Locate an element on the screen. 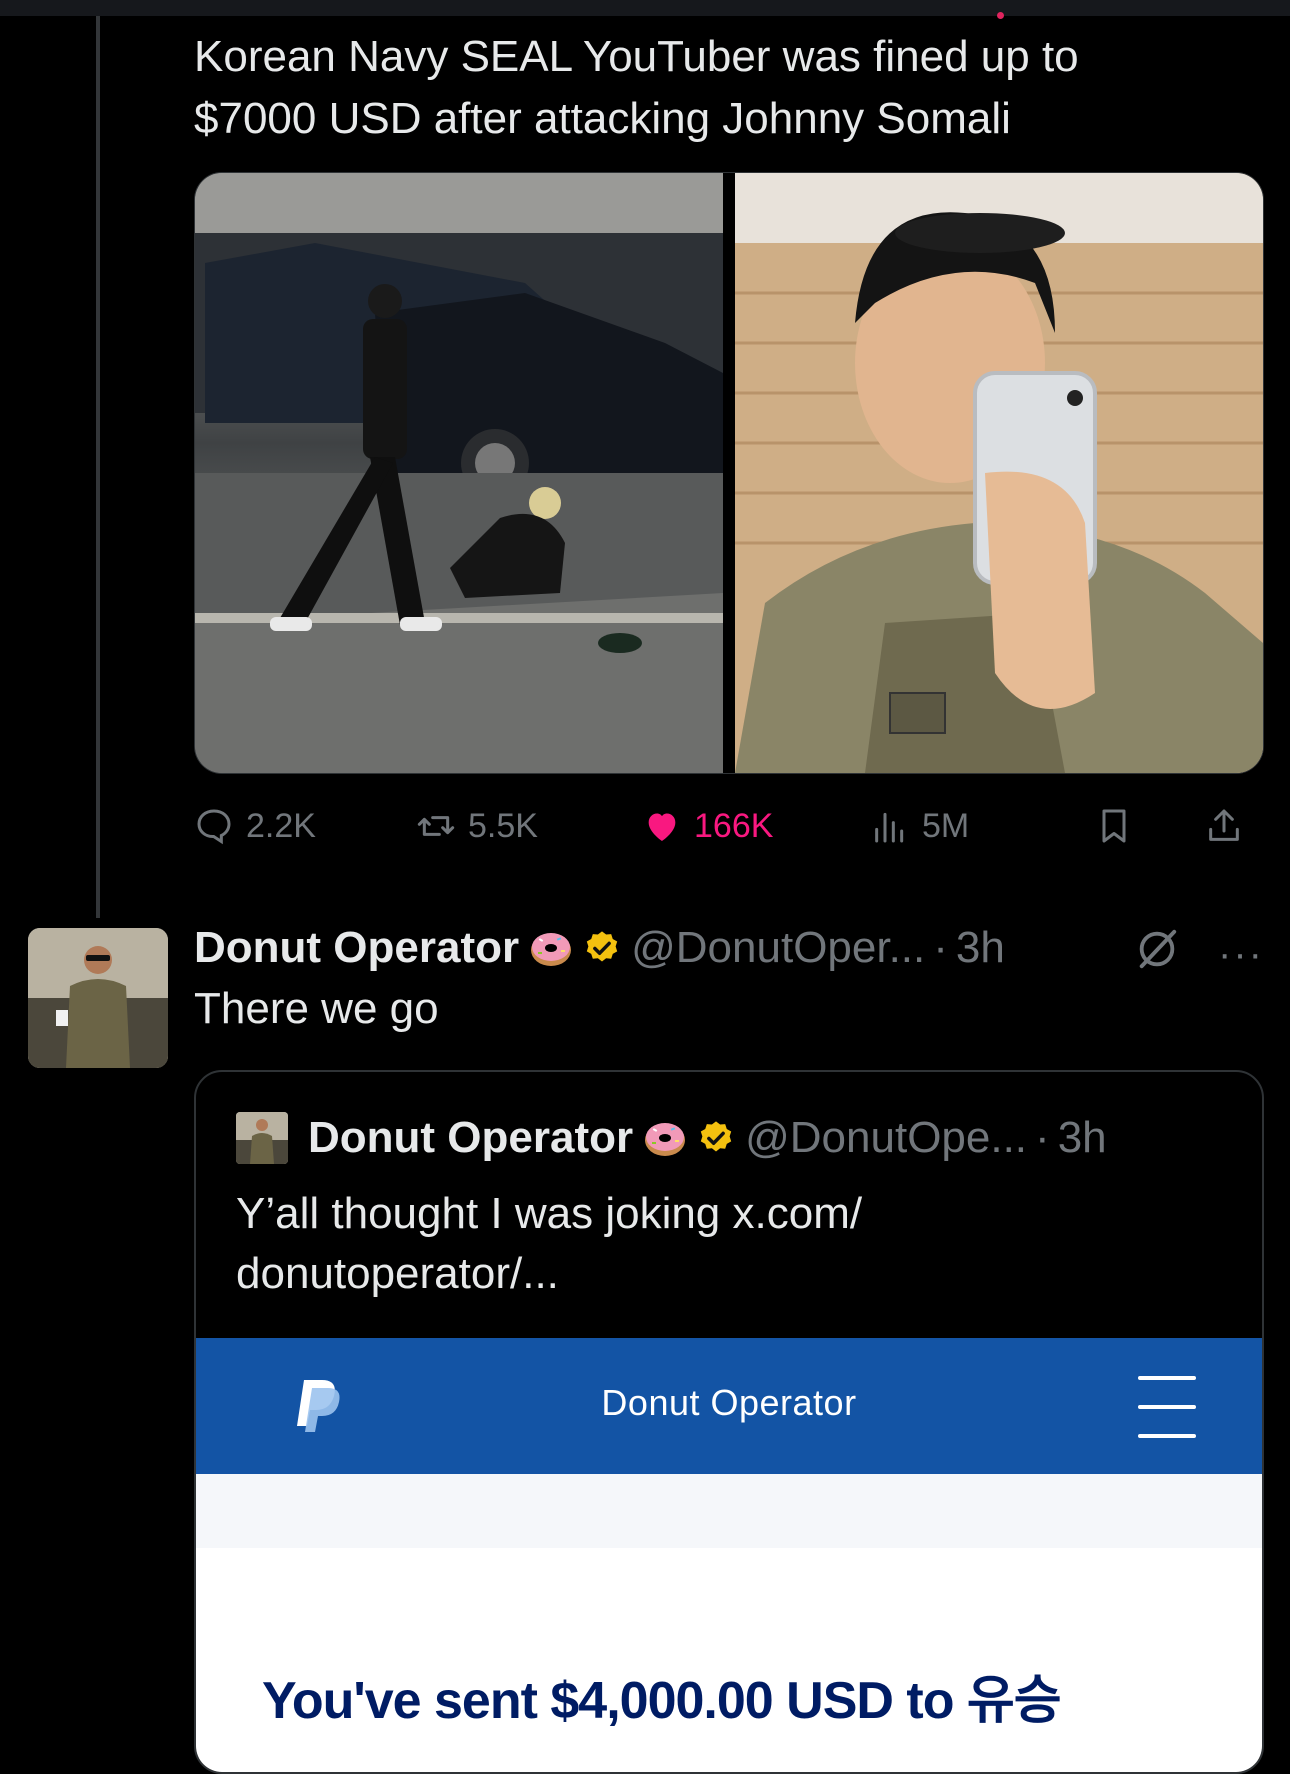 Image resolution: width=1290 pixels, height=1774 pixels. quote-avatar is located at coordinates (262, 1138).